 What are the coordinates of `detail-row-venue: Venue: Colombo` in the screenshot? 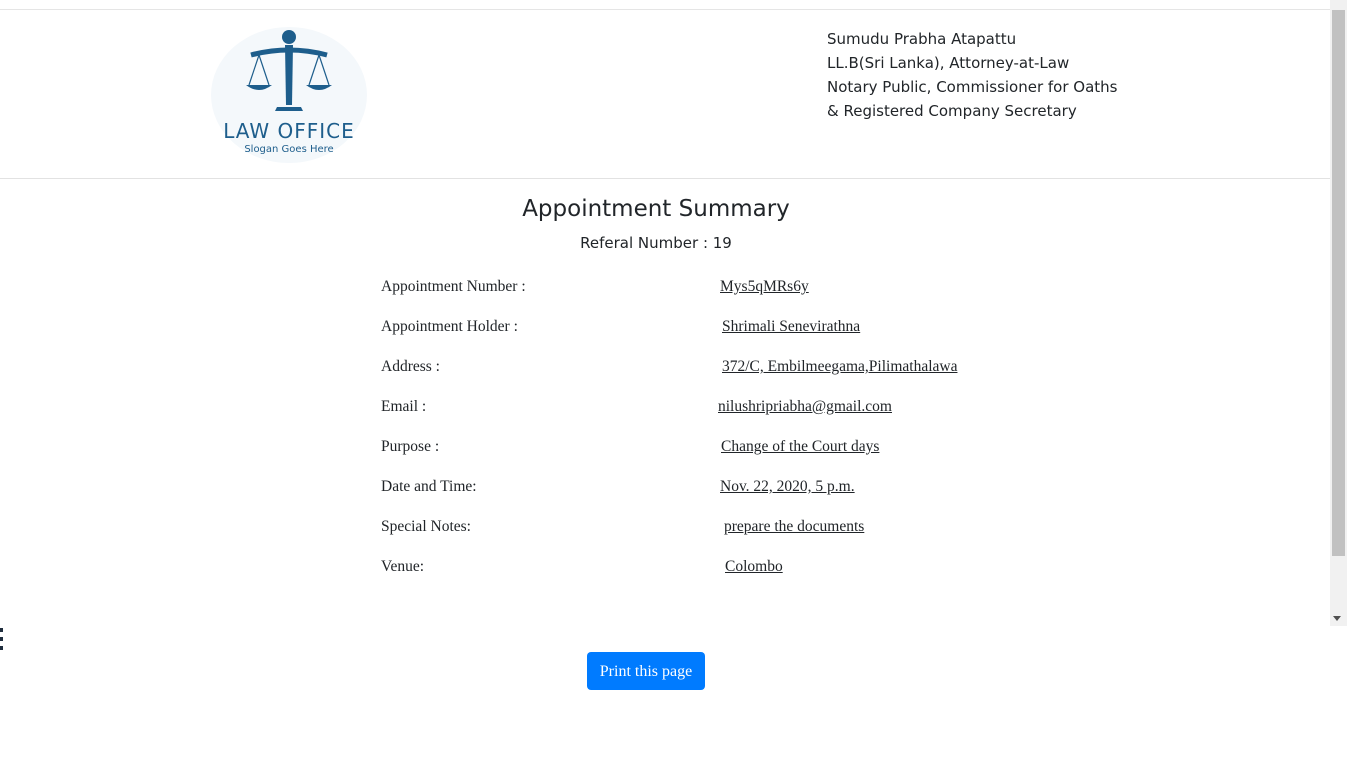 It's located at (701, 578).